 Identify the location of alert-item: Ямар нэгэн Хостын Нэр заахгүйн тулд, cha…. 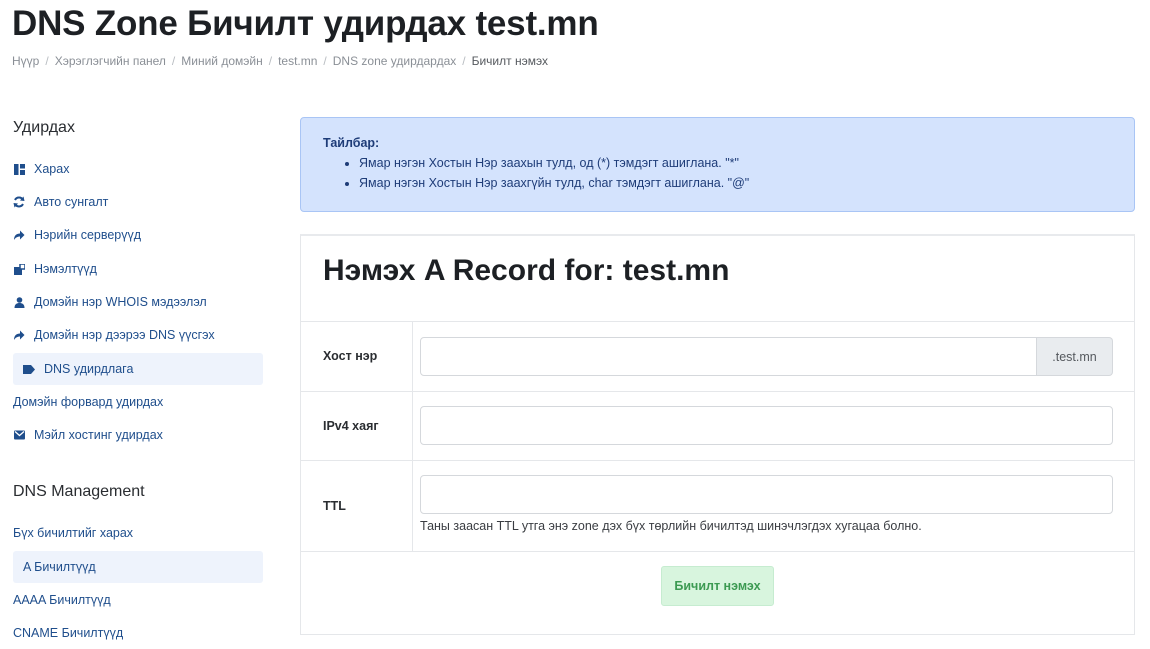
(735, 183).